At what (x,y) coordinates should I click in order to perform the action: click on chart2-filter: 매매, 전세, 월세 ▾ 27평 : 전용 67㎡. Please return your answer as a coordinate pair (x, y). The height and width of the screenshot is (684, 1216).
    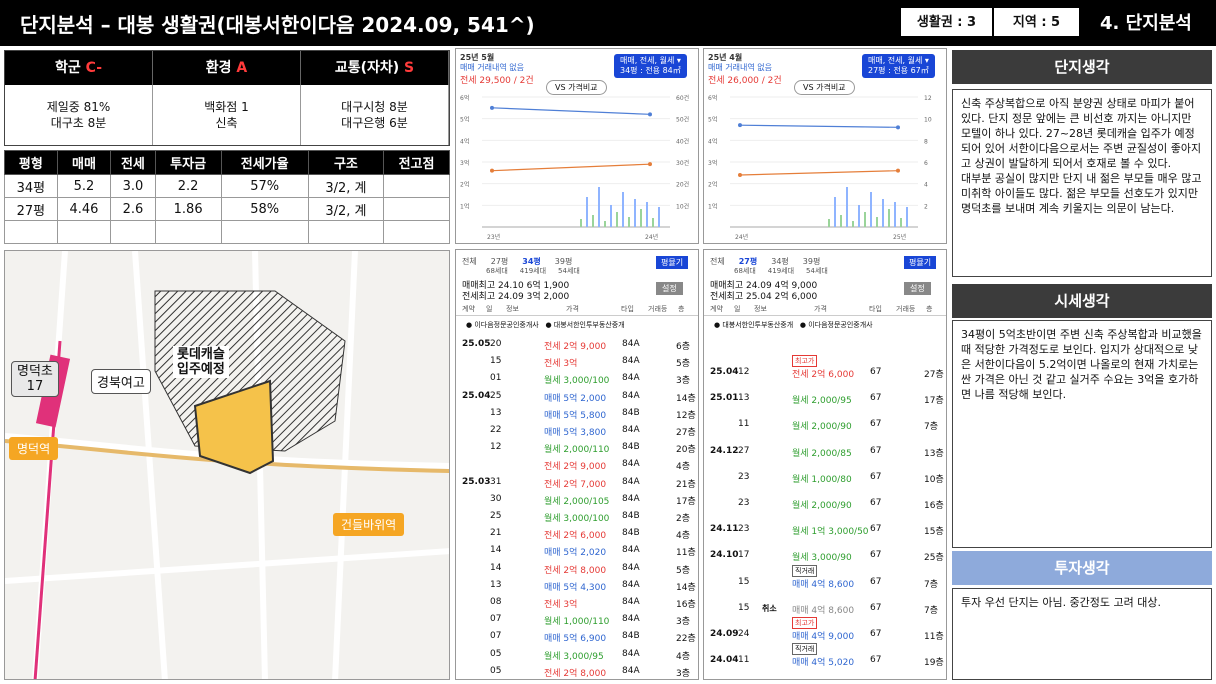
    Looking at the image, I should click on (898, 66).